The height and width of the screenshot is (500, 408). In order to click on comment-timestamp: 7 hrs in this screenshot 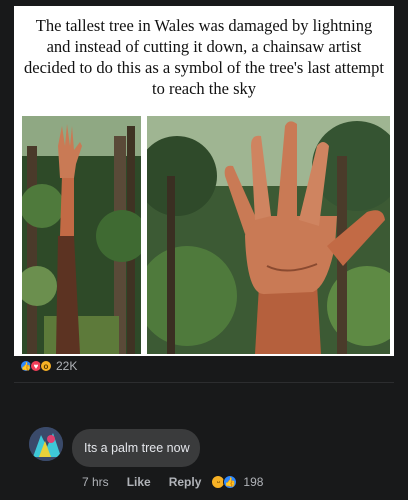, I will do `click(95, 482)`.